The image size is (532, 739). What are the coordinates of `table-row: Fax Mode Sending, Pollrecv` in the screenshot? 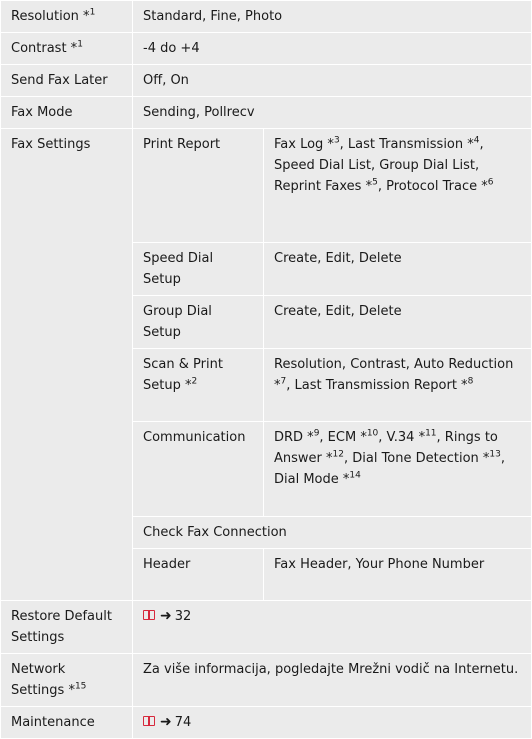 It's located at (266, 112).